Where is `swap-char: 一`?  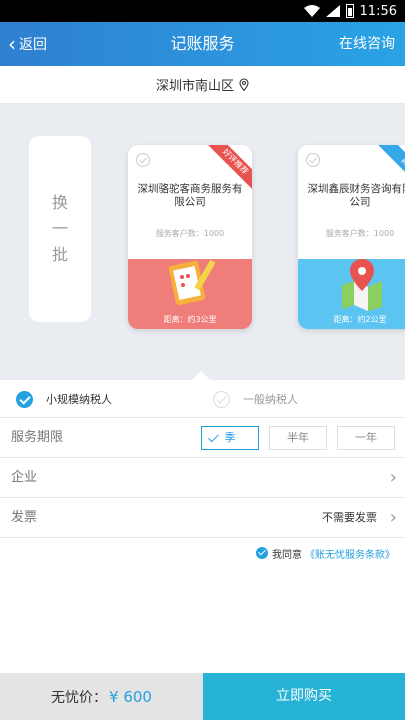 swap-char: 一 is located at coordinates (59, 228).